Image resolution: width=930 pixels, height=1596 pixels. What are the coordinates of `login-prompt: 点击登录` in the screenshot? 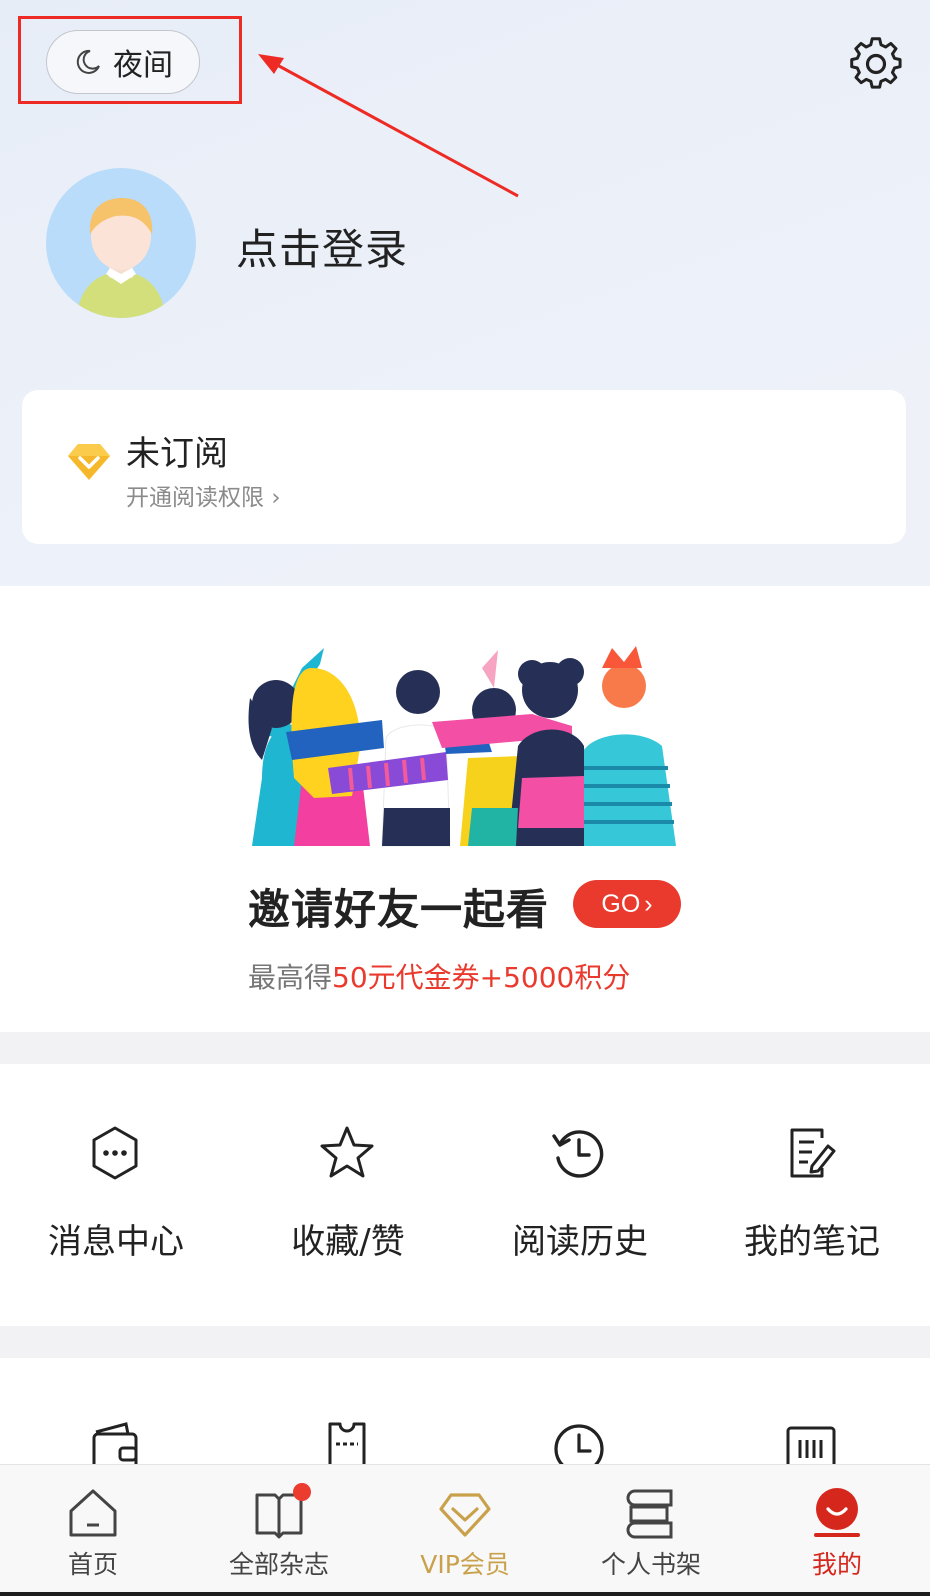 It's located at (322, 246).